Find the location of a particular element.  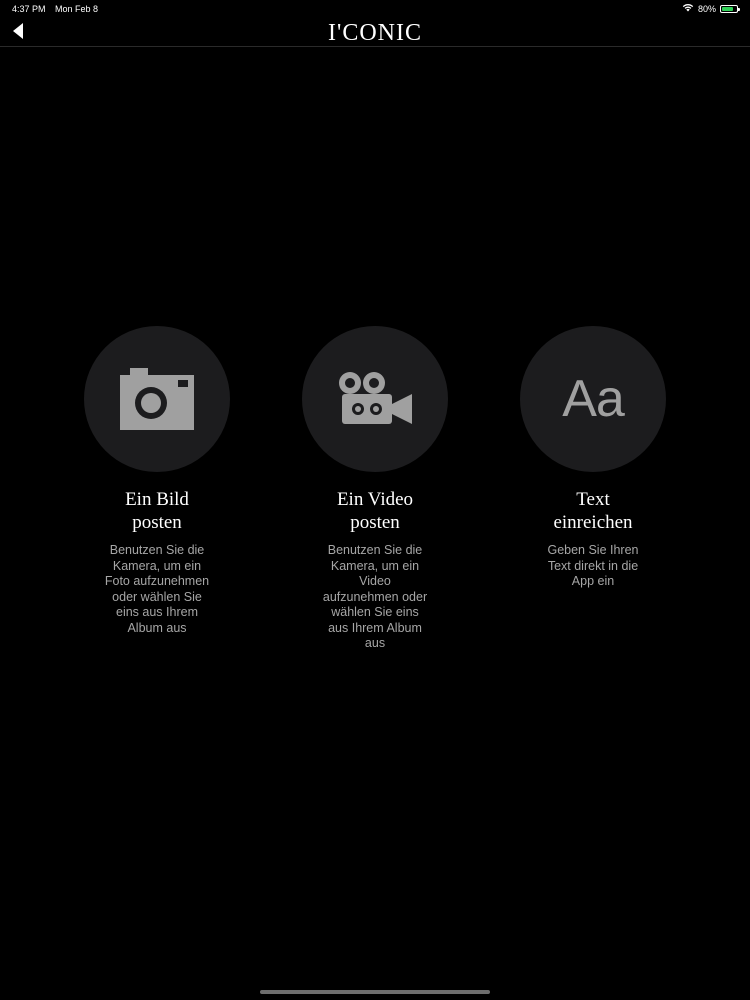

option-title: Ein Video posten is located at coordinates (375, 511).